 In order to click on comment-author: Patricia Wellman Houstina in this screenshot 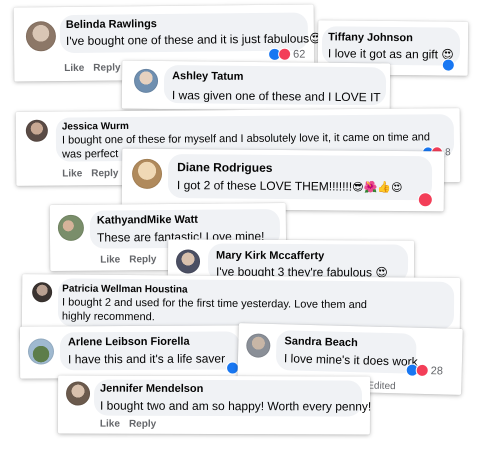, I will do `click(124, 289)`.